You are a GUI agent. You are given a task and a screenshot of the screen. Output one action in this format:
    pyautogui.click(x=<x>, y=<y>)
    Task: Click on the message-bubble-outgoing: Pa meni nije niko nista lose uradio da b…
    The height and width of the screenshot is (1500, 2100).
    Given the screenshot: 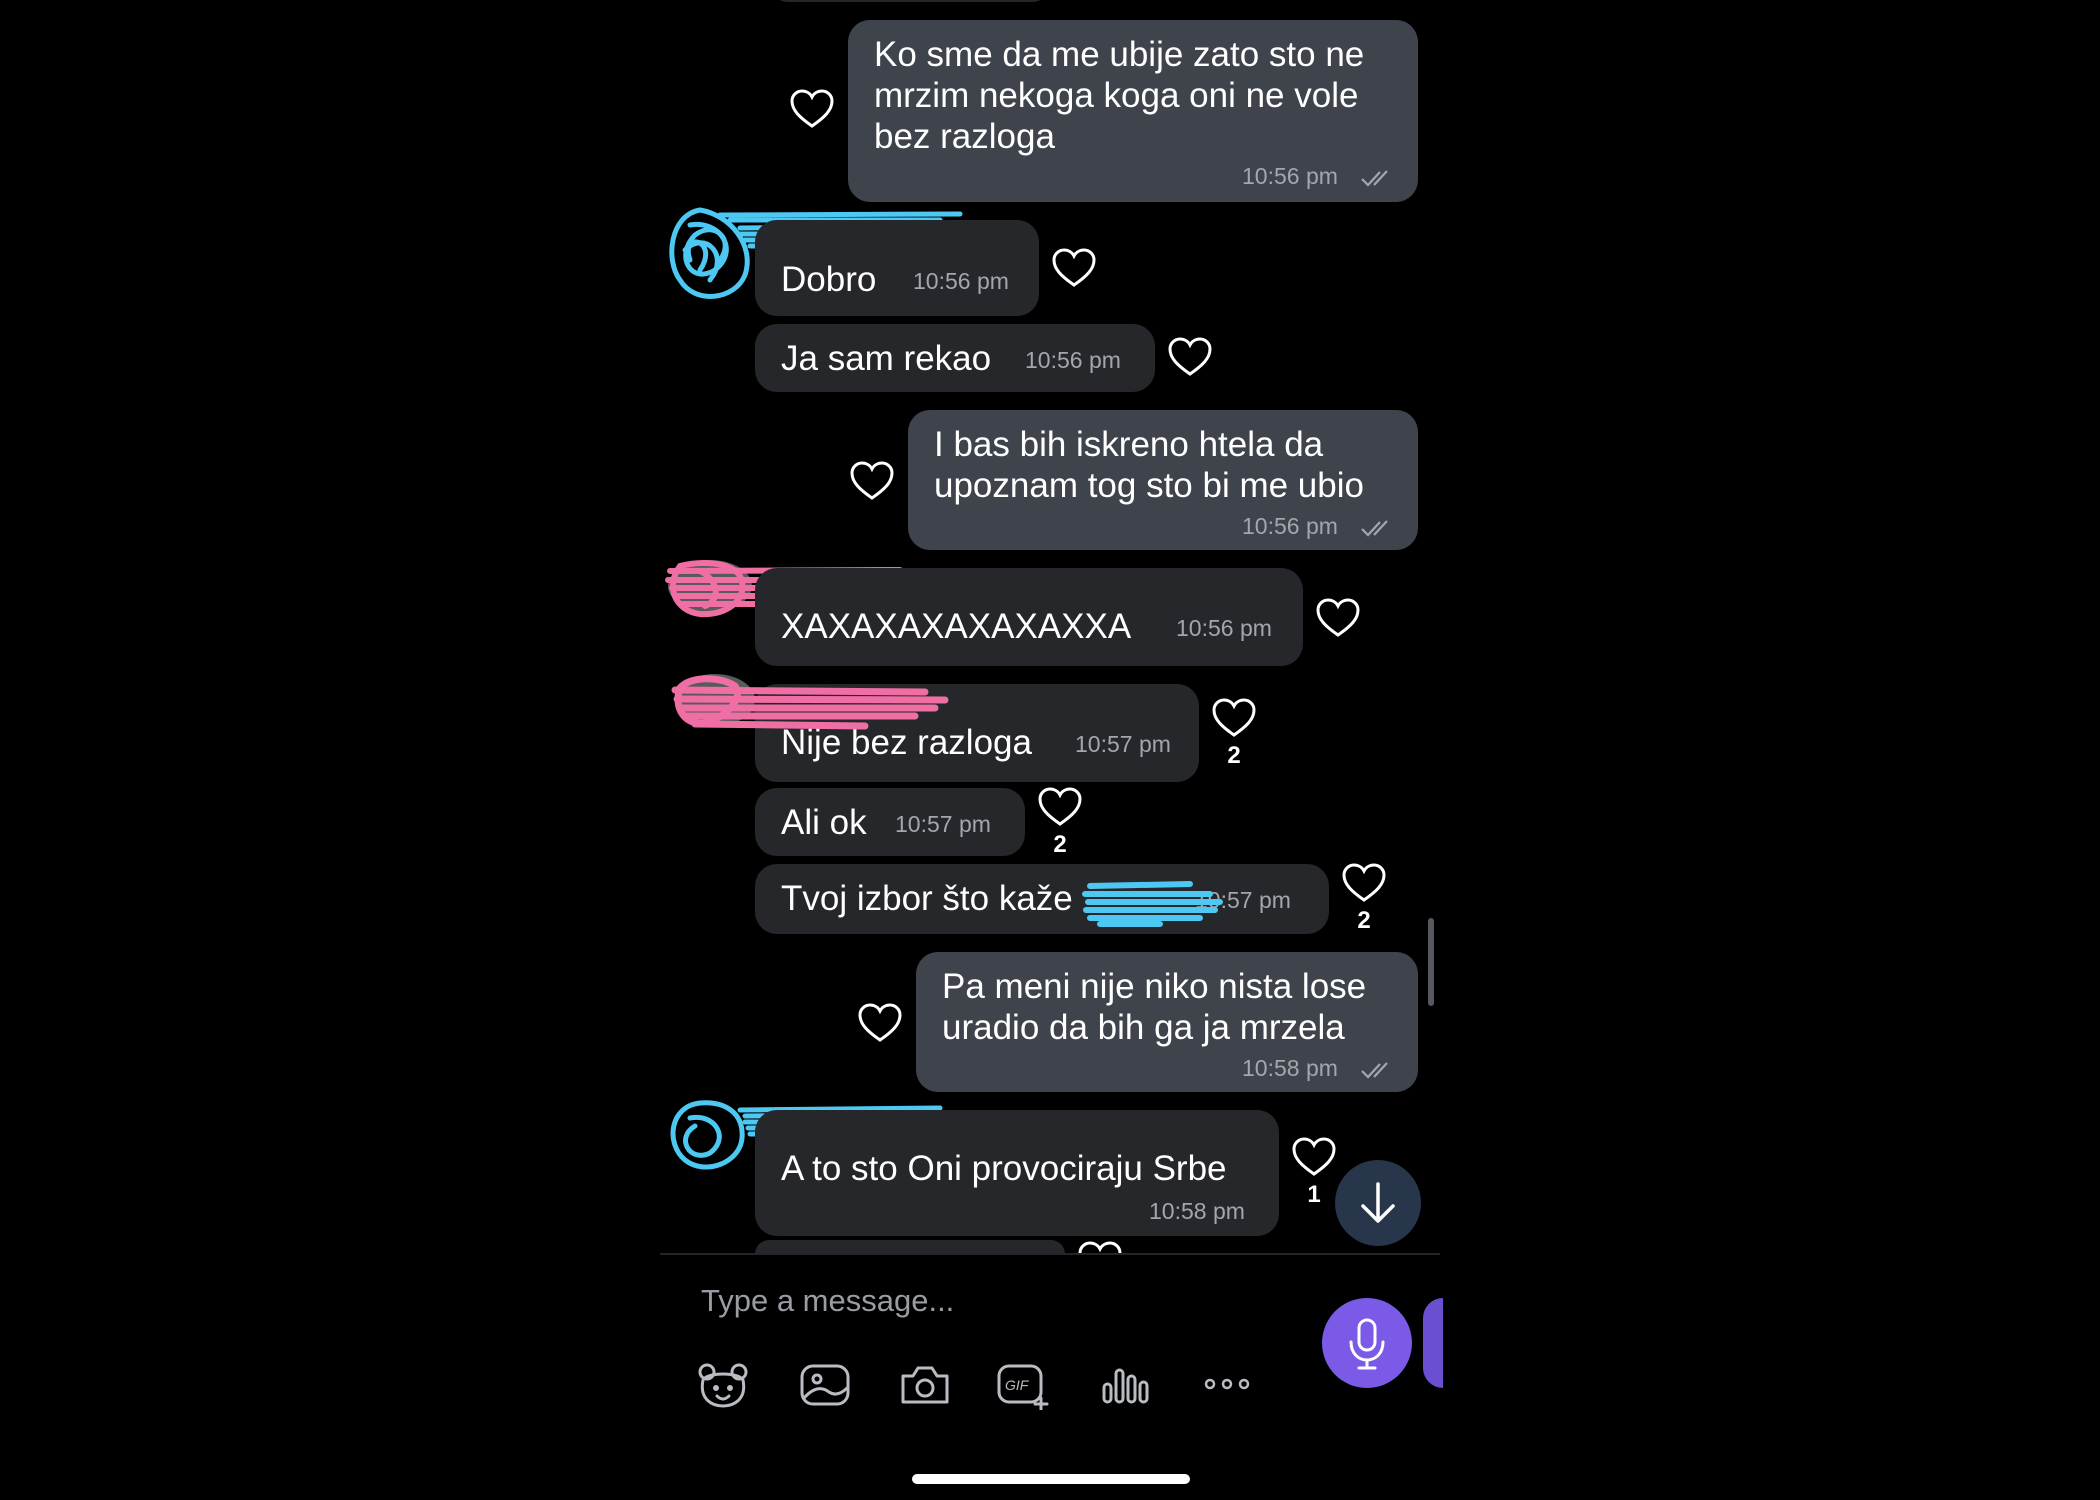 What is the action you would take?
    pyautogui.click(x=1167, y=1022)
    